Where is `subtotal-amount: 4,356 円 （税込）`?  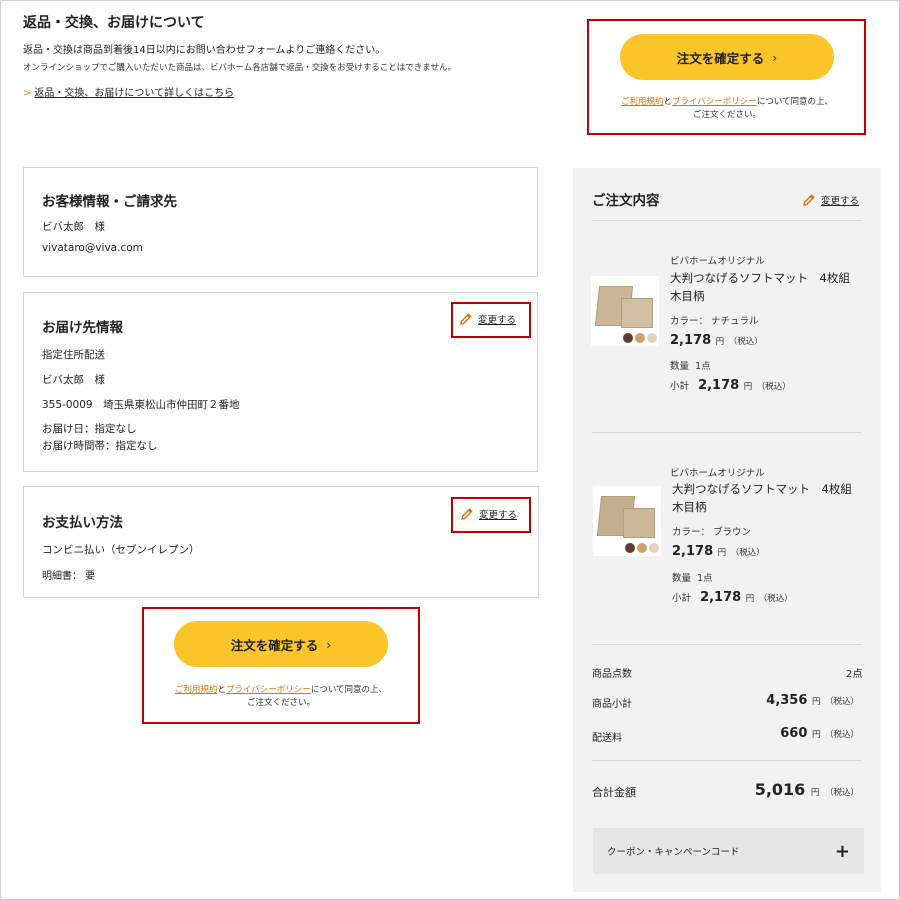
subtotal-amount: 4,356 円 （税込） is located at coordinates (812, 700).